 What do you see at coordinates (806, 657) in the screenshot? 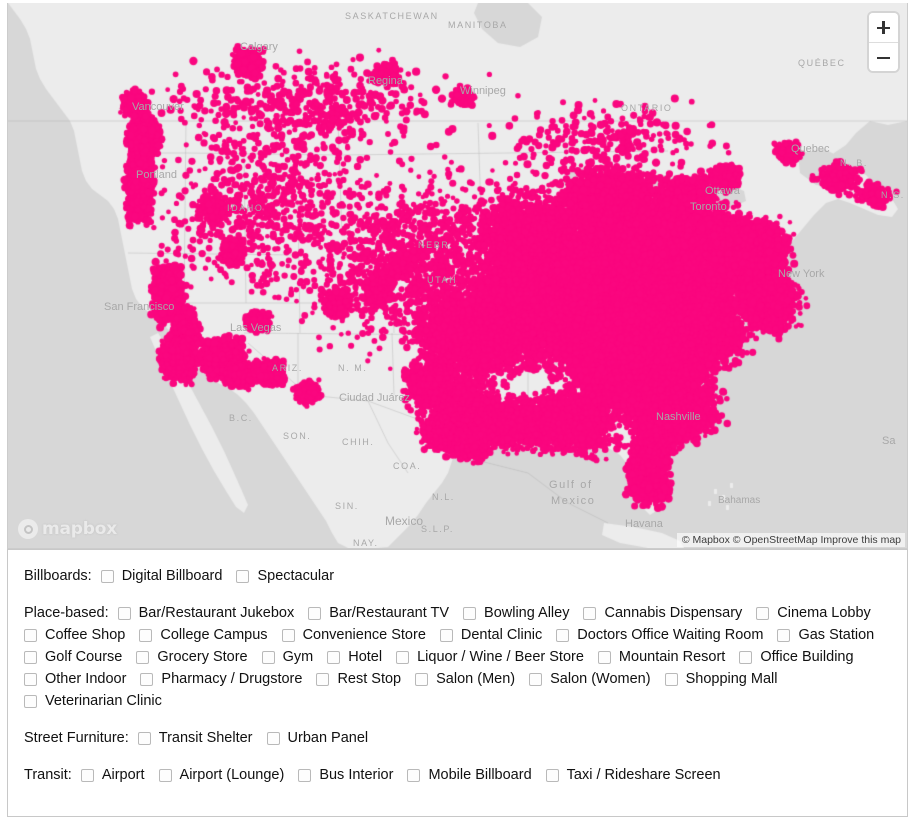
I see `filter-checkbox-label: Office Building` at bounding box center [806, 657].